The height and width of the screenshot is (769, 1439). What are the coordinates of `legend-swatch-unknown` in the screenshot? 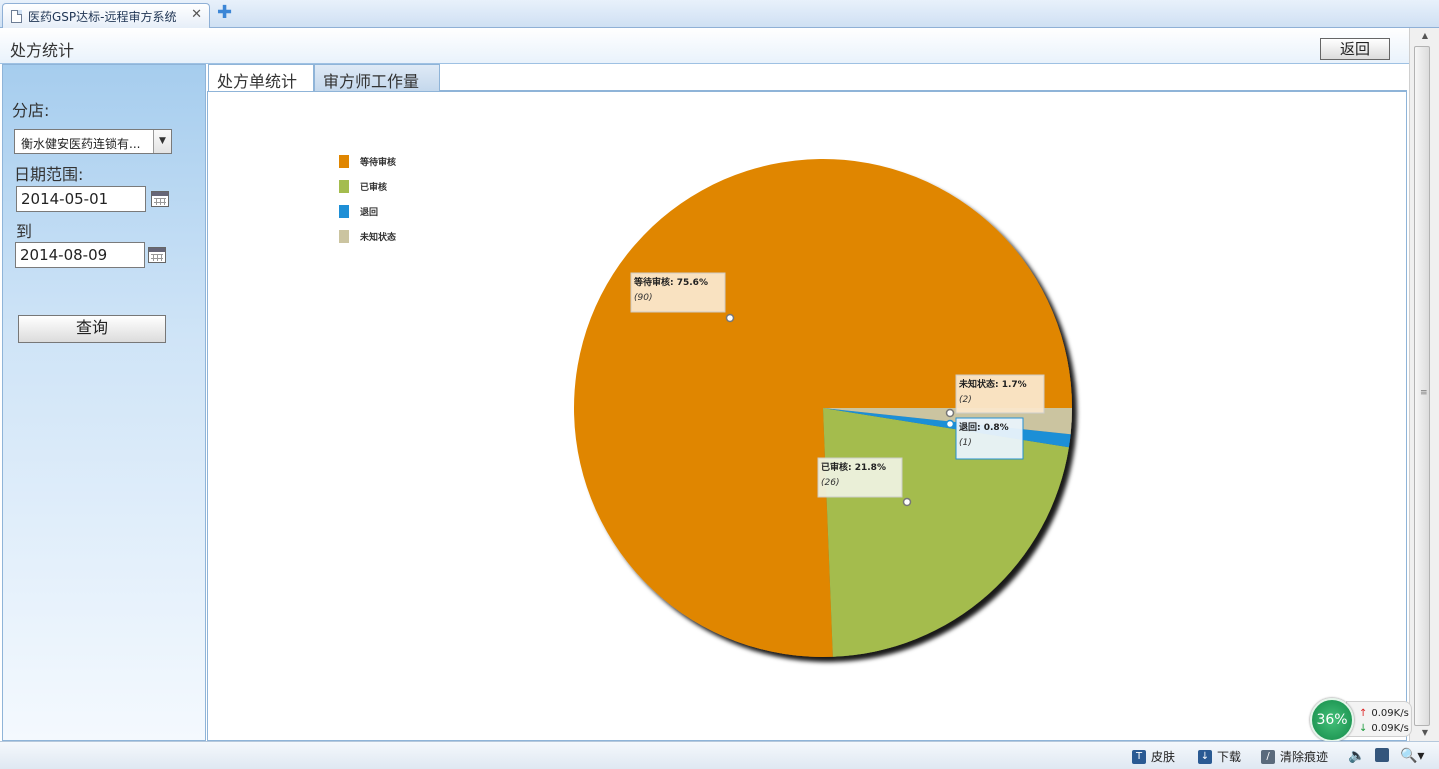 It's located at (344, 236).